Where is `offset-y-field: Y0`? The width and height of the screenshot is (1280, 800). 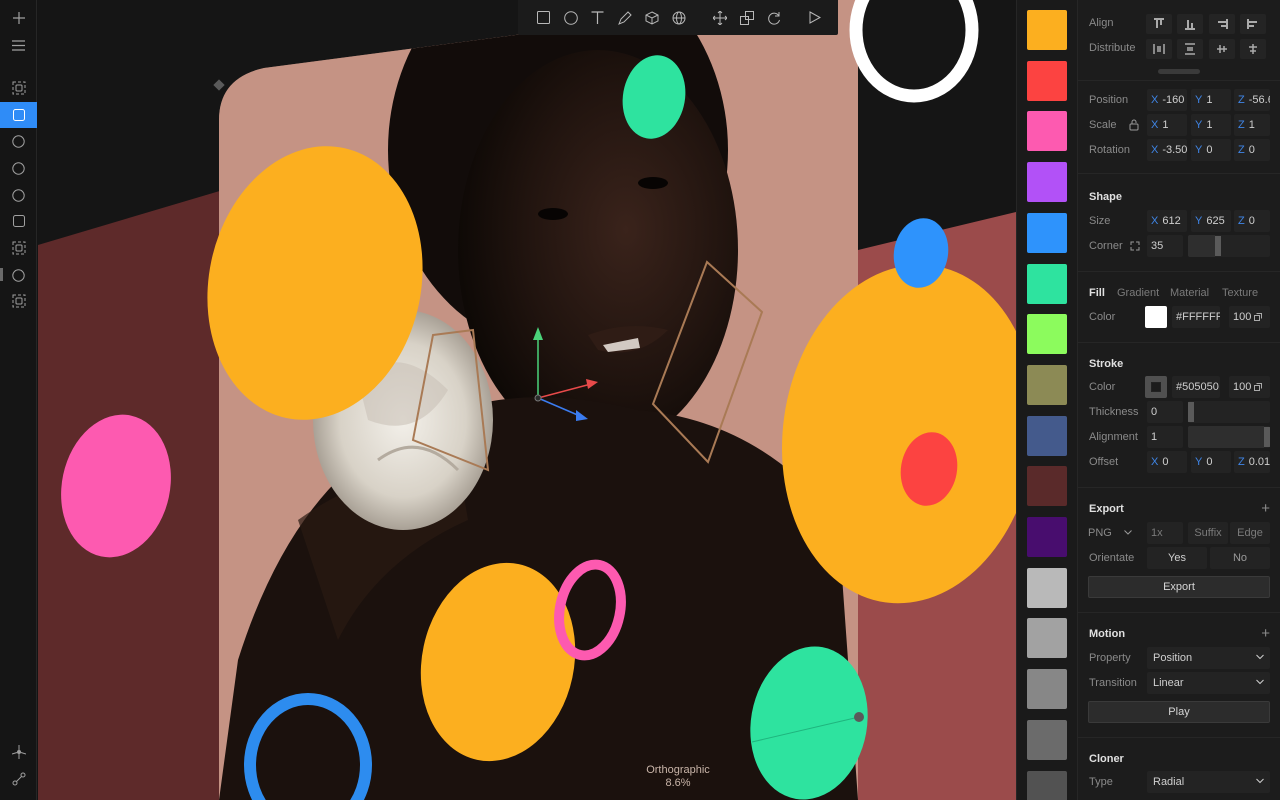 offset-y-field: Y0 is located at coordinates (1211, 462).